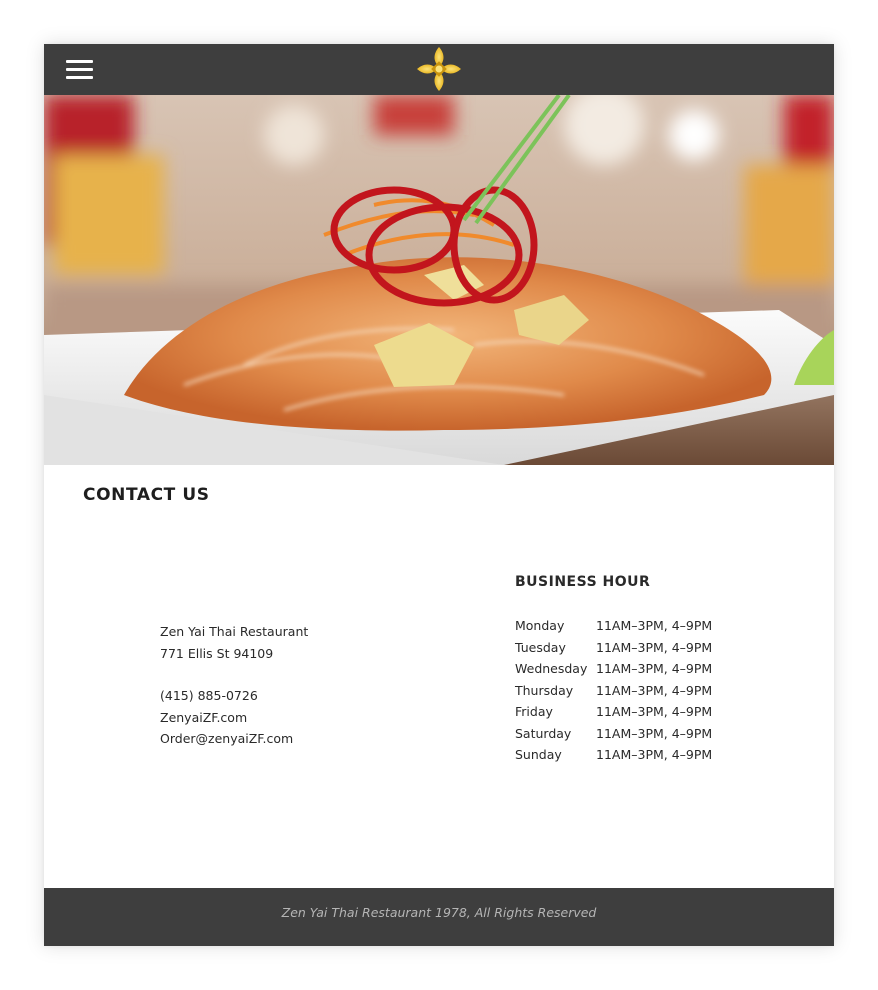  What do you see at coordinates (534, 711) in the screenshot?
I see `day-label: Friday` at bounding box center [534, 711].